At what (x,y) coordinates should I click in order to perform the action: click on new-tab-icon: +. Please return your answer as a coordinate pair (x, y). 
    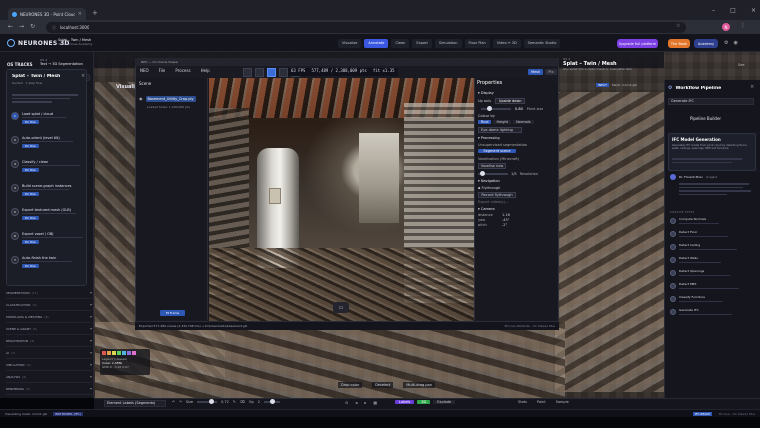
    Looking at the image, I should click on (95, 13).